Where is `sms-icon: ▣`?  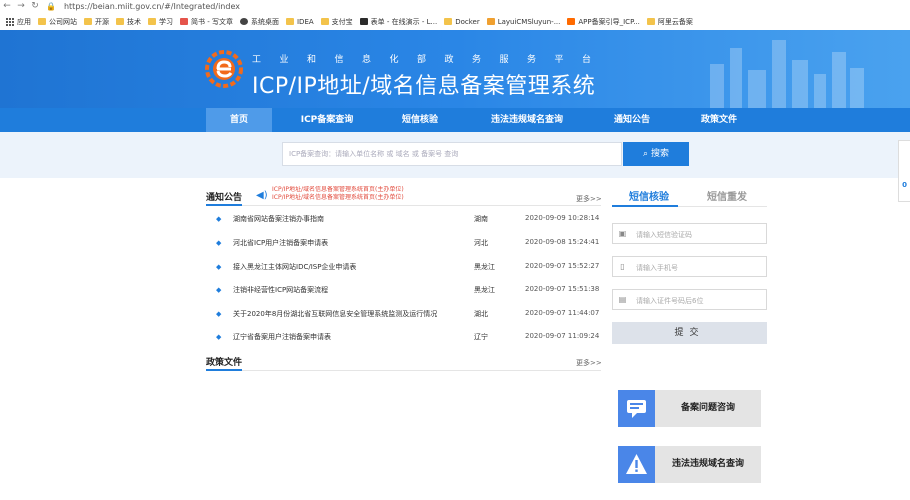 sms-icon: ▣ is located at coordinates (622, 233).